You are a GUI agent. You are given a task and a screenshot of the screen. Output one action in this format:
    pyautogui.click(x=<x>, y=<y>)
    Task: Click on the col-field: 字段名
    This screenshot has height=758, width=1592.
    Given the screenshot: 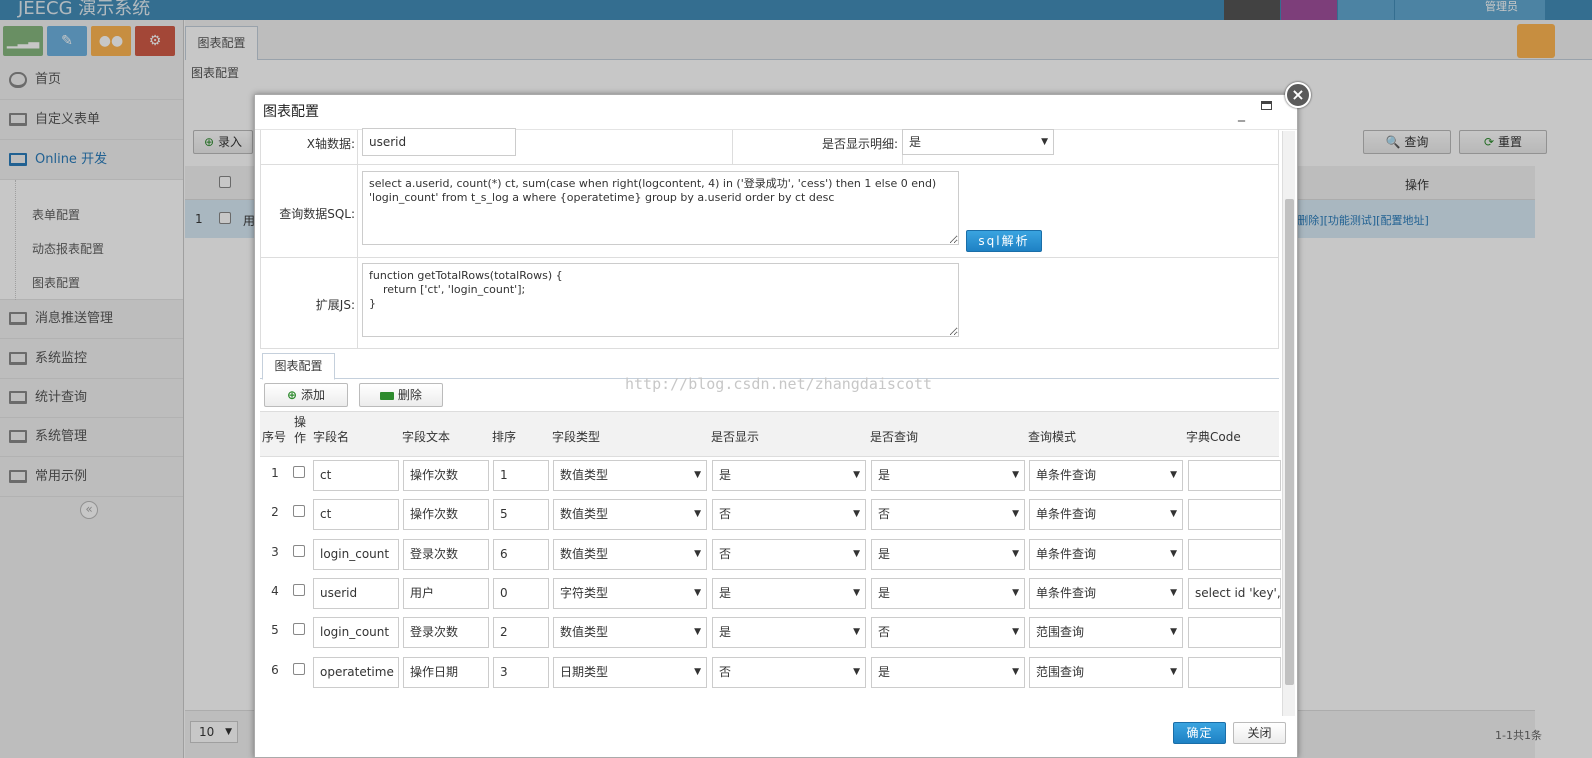 What is the action you would take?
    pyautogui.click(x=331, y=437)
    